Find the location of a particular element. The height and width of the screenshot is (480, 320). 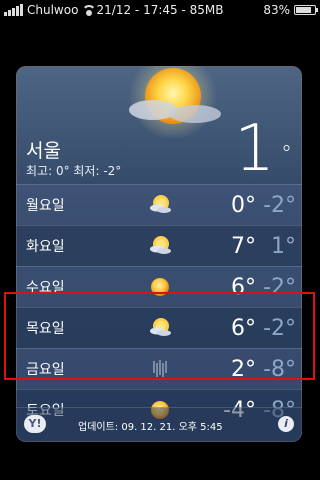

forecast-row: 월요일 0° -2° is located at coordinates (159, 204).